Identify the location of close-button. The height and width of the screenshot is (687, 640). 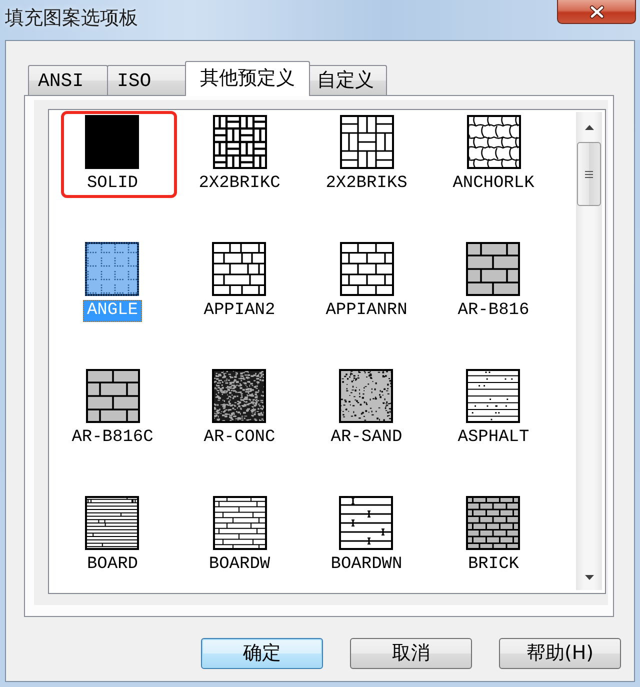
(596, 12).